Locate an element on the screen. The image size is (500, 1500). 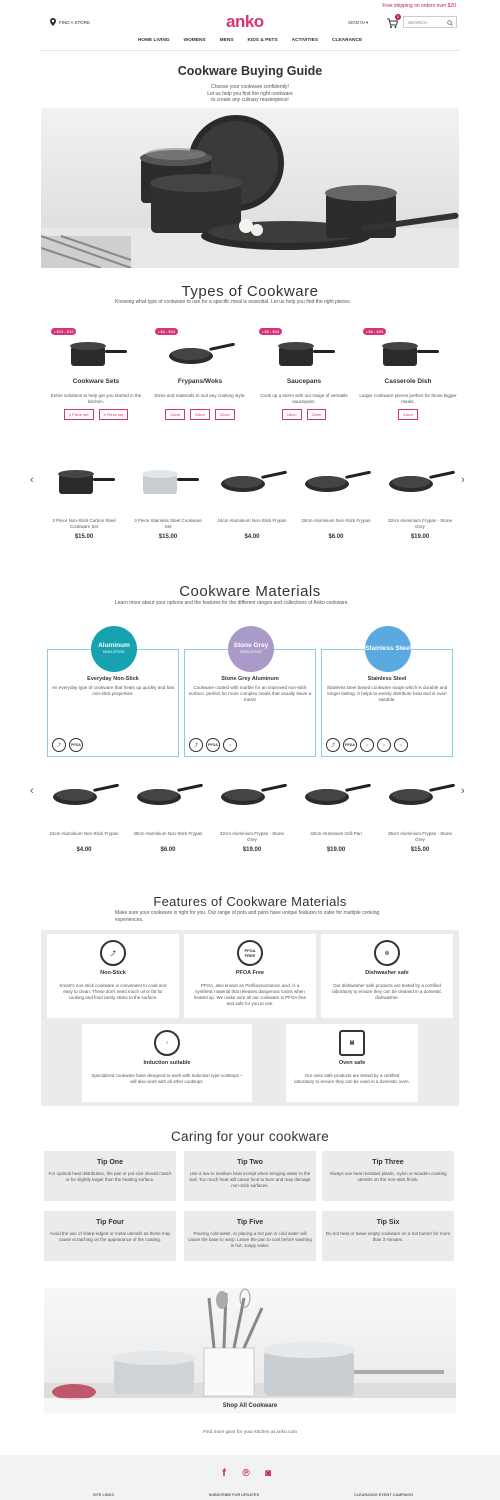
product-name: 3 Piece Stainless Steel Cookware Set is located at coordinates (168, 523).